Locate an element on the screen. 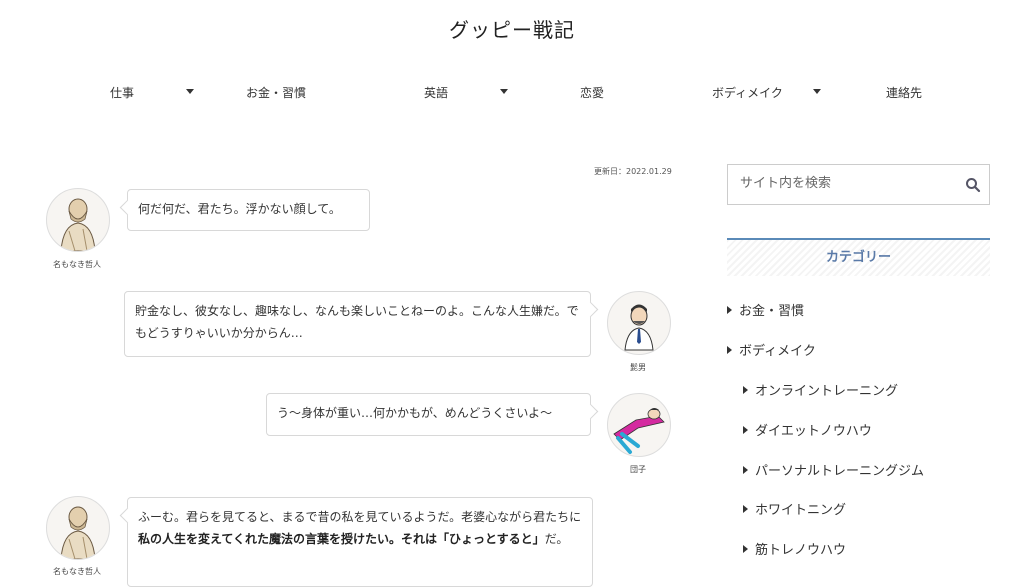  speech-text: だ。 is located at coordinates (556, 539).